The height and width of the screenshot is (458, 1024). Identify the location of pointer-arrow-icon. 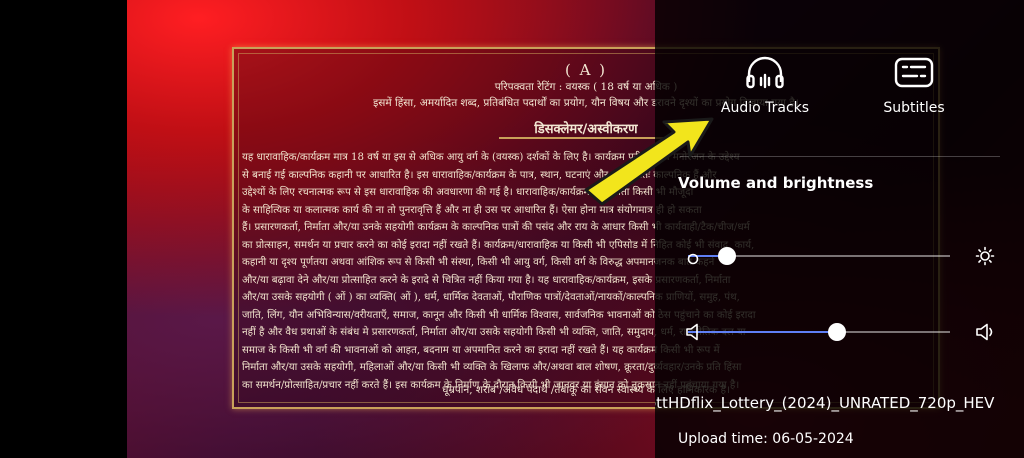
(649, 161).